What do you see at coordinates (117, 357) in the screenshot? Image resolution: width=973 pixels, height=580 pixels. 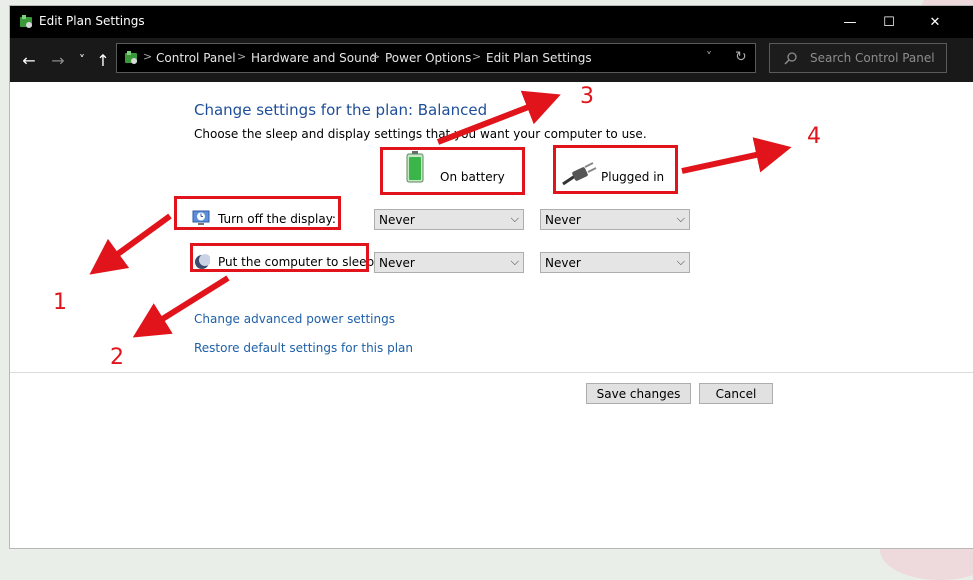 I see `annotation-number-2: 2` at bounding box center [117, 357].